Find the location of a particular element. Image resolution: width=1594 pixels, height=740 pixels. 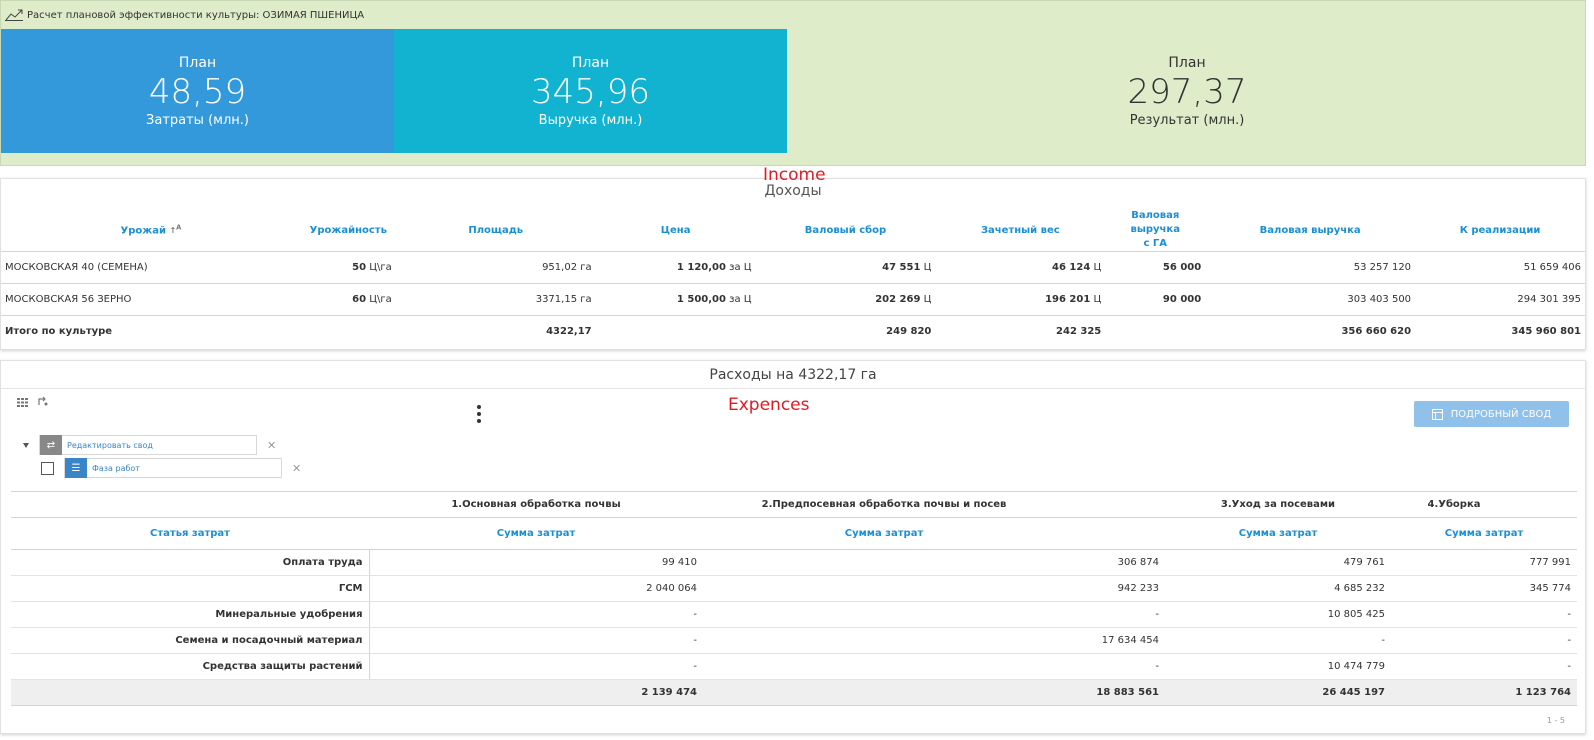

column-header-credit-weight: Зачетный вес is located at coordinates (1020, 230).